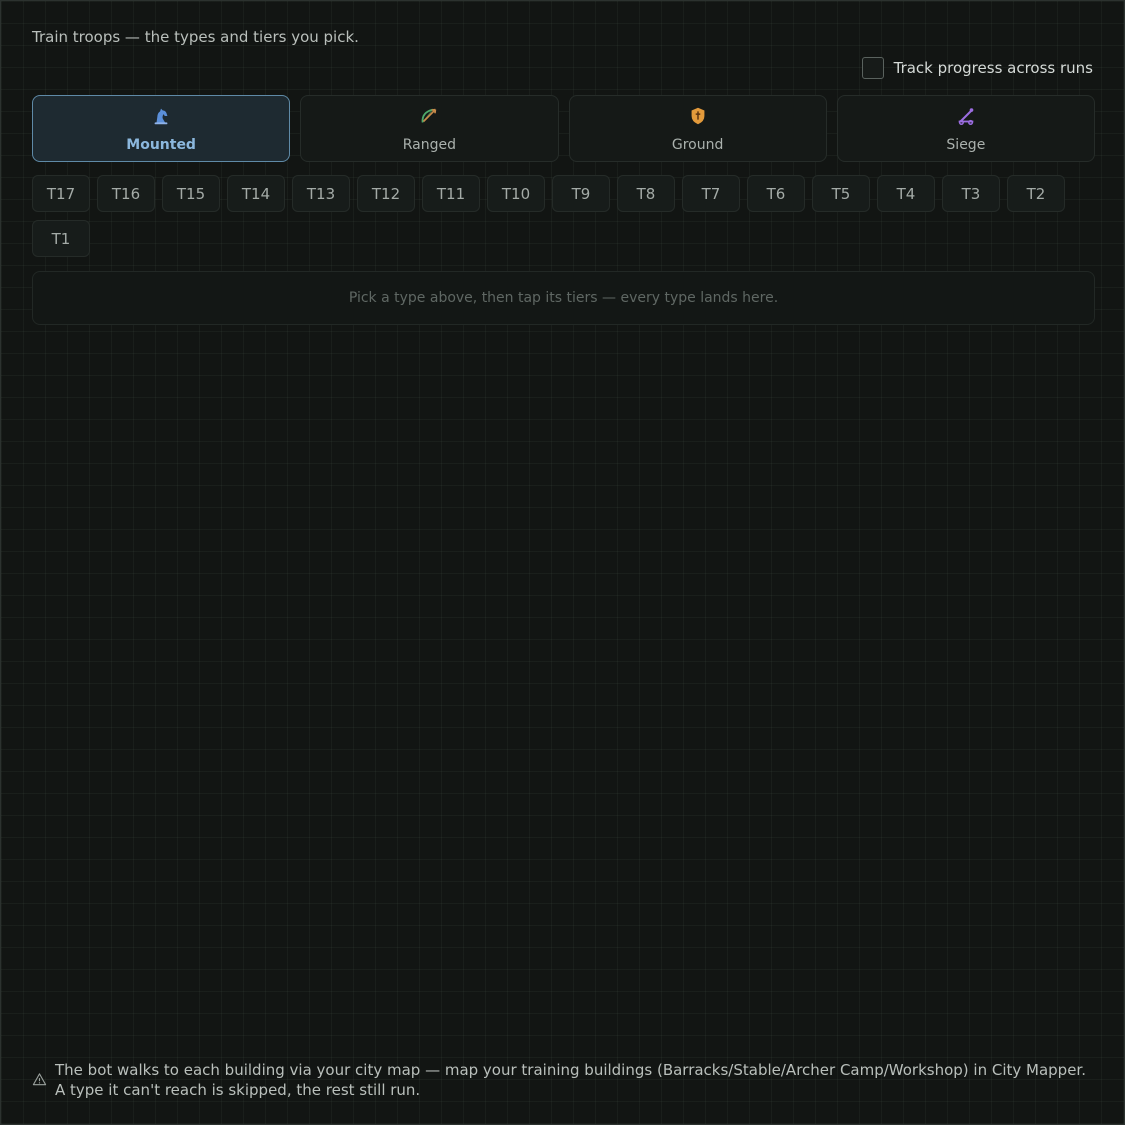  Describe the element at coordinates (1036, 193) in the screenshot. I see `tier-button-t2: T2` at that location.